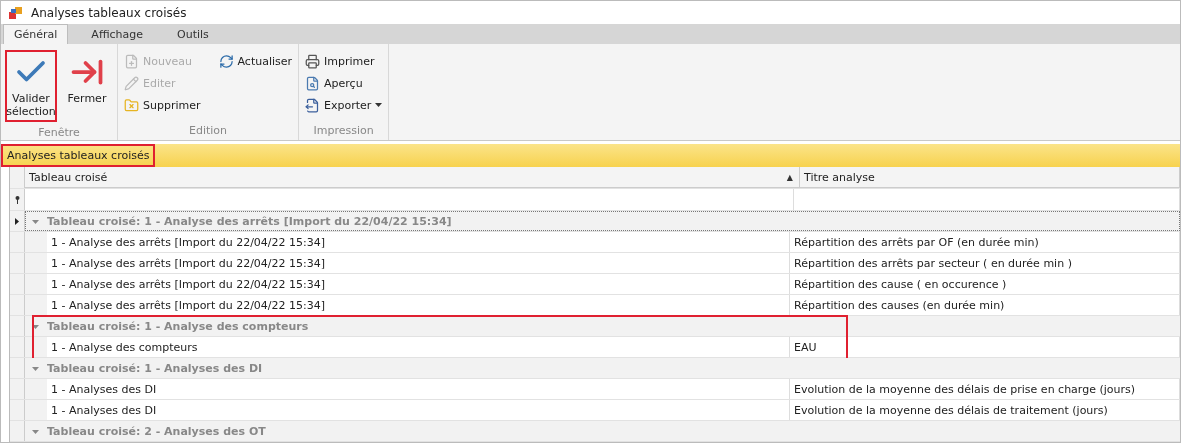 Image resolution: width=1181 pixels, height=443 pixels. Describe the element at coordinates (343, 131) in the screenshot. I see `group-label: Impression` at that location.